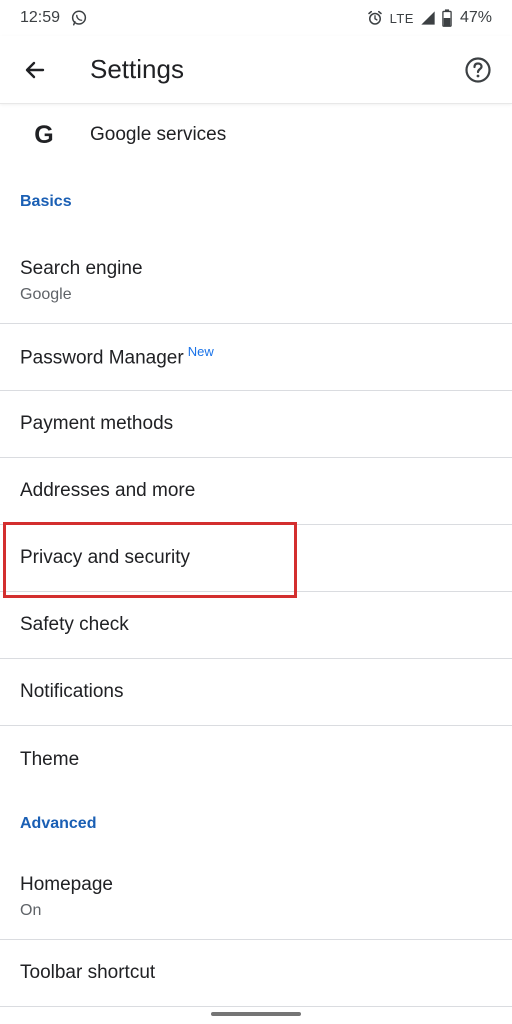 This screenshot has width=512, height=1024. What do you see at coordinates (256, 759) in the screenshot?
I see `settings-item-theme: Theme` at bounding box center [256, 759].